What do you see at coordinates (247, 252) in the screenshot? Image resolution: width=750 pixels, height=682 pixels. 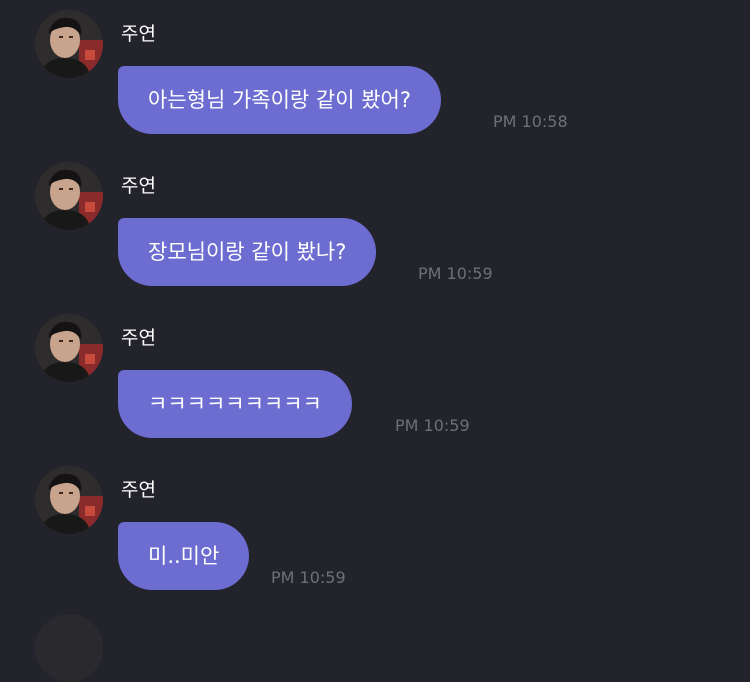 I see `message-bubble: 장모님이랑 같이 봤나?` at bounding box center [247, 252].